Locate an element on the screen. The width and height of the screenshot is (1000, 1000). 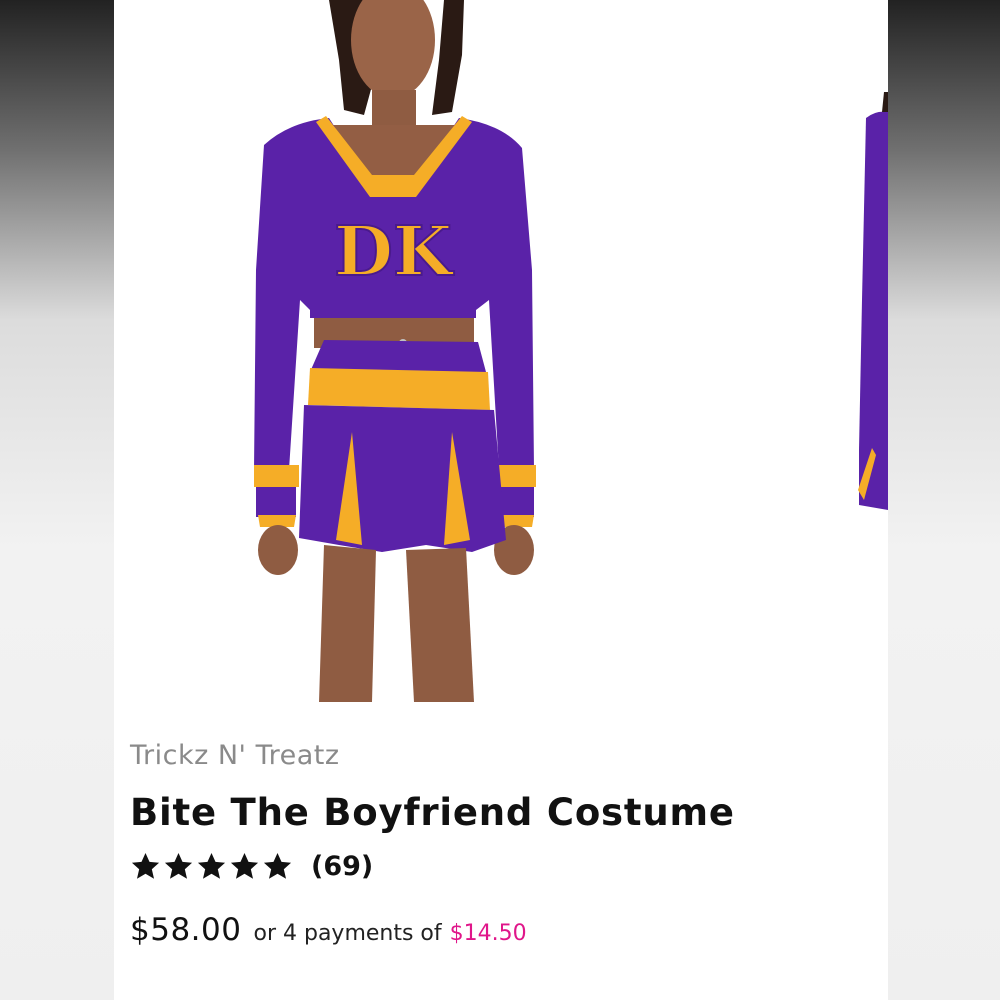
background-right is located at coordinates (944, 500).